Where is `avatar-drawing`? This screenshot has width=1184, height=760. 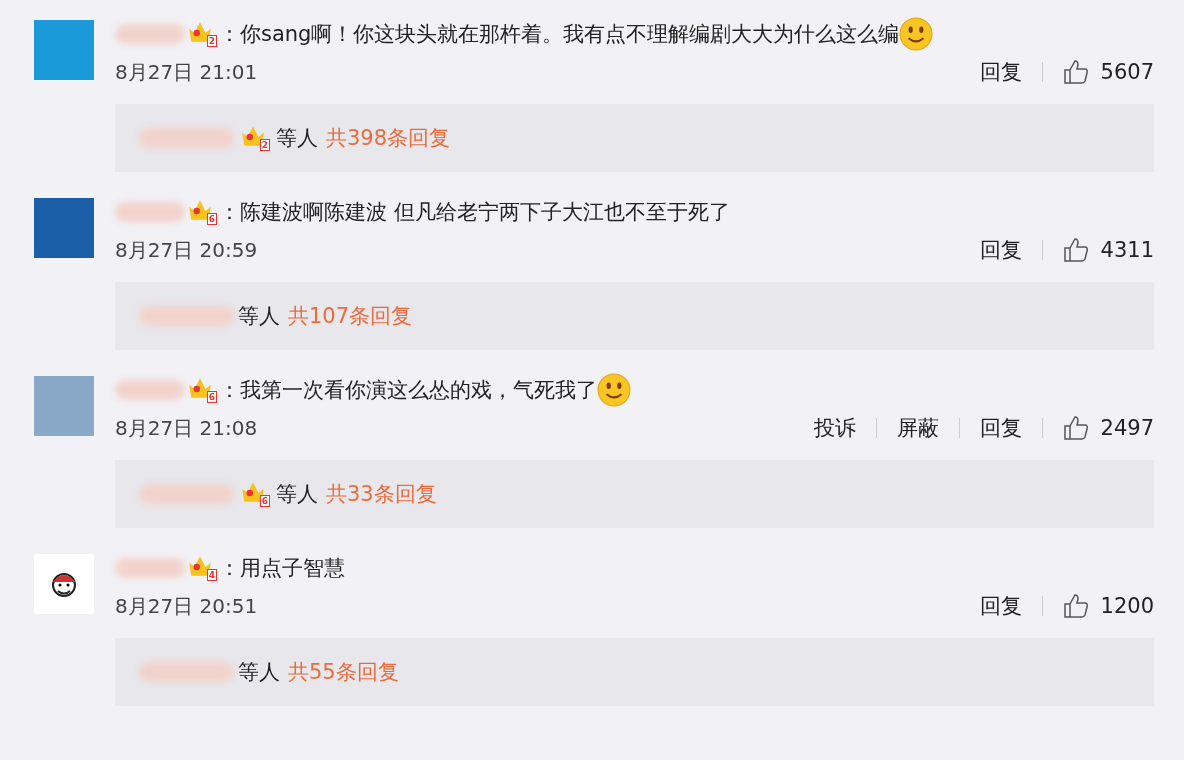
avatar-drawing is located at coordinates (64, 584).